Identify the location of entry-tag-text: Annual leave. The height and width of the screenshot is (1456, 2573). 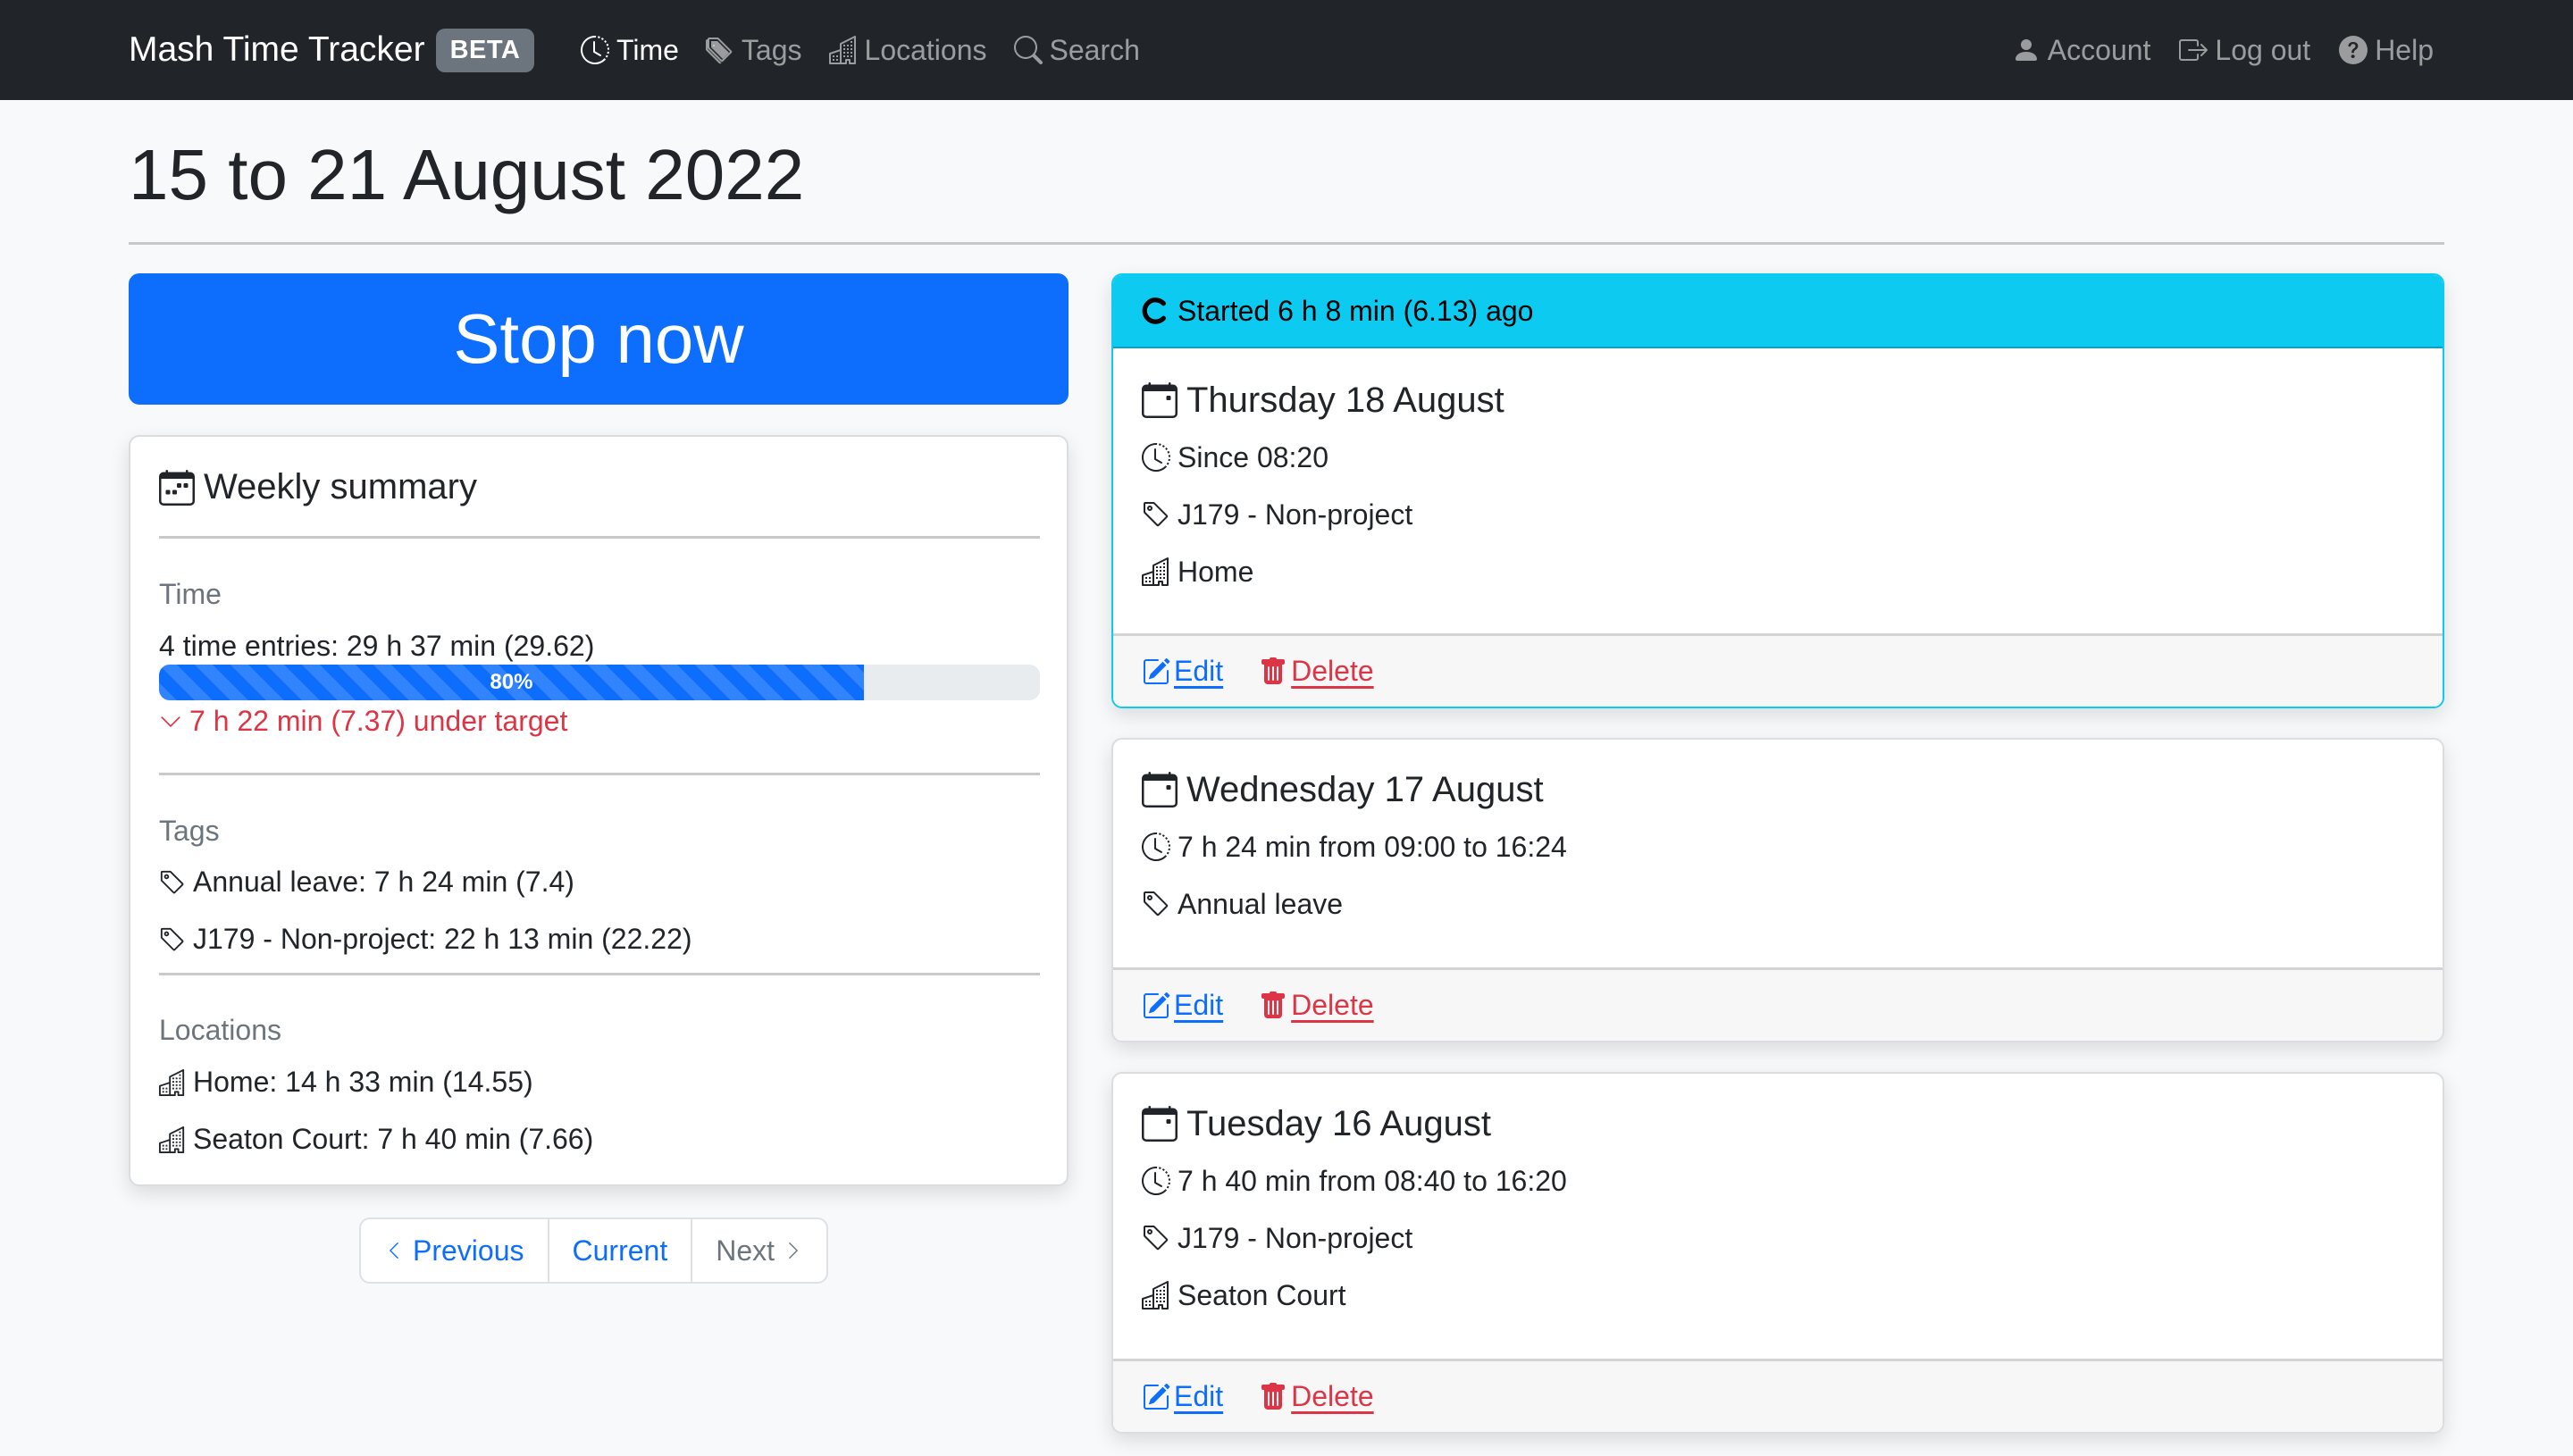
(1261, 903).